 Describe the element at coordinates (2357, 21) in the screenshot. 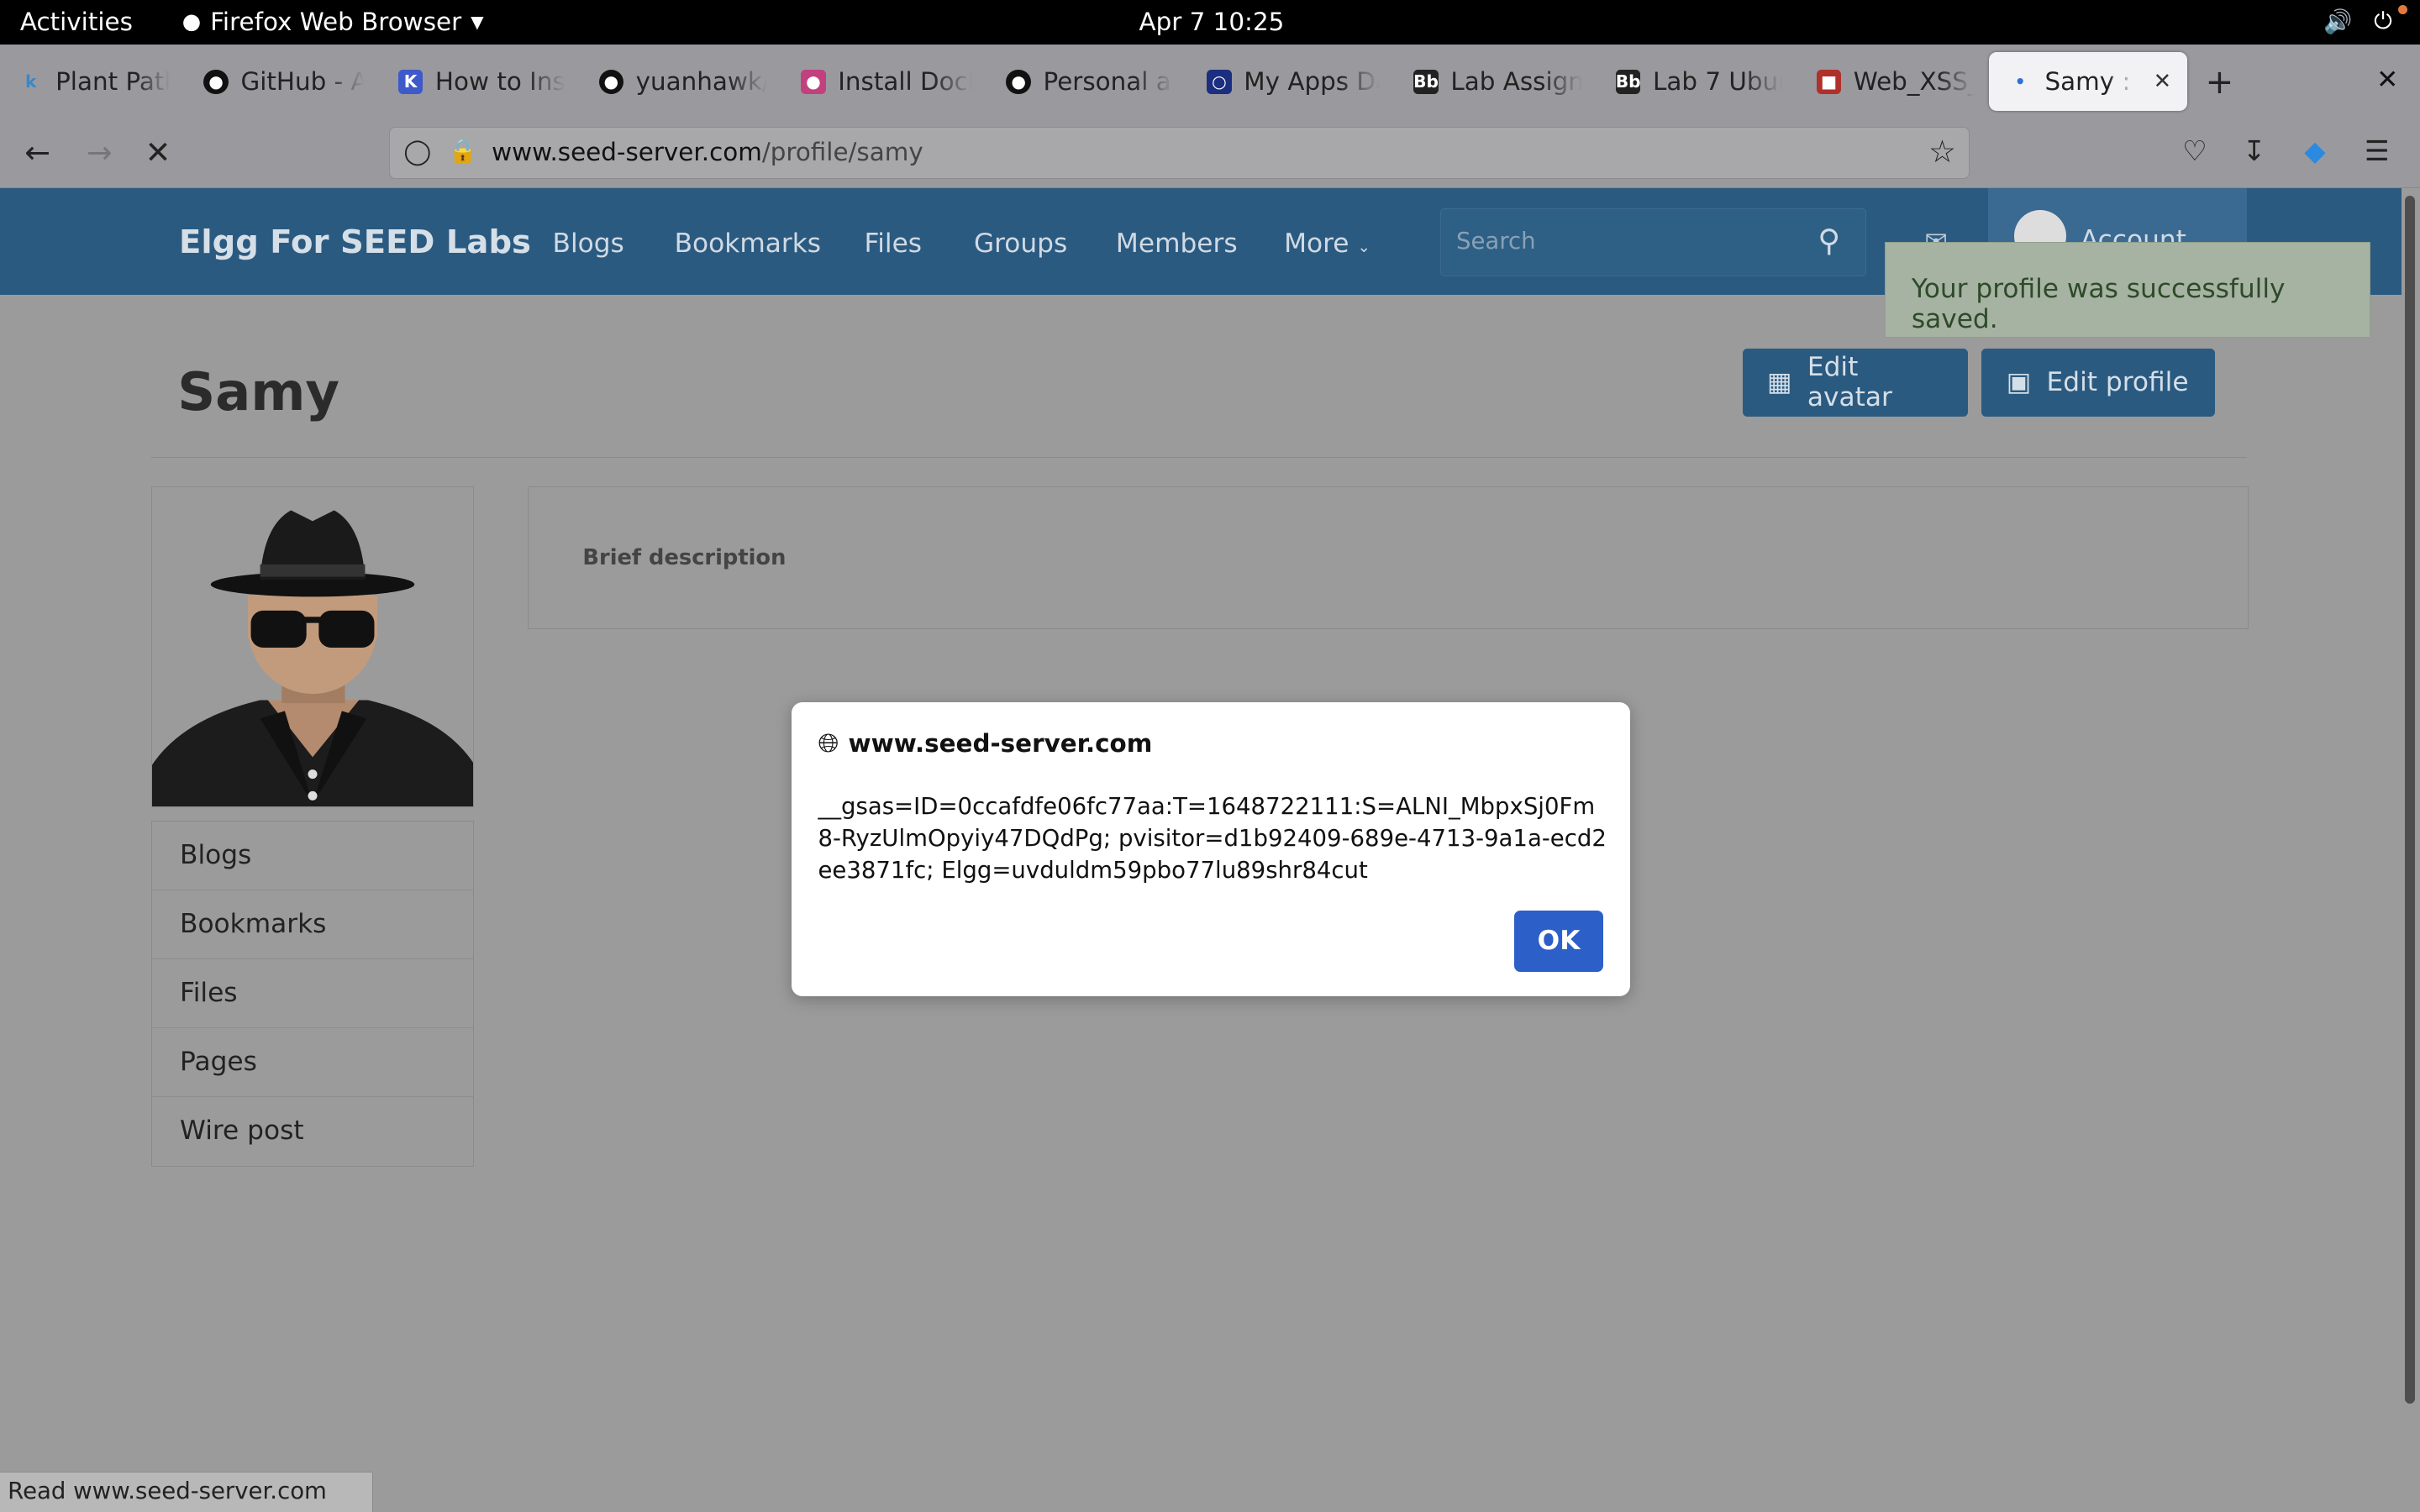

I see `system-tray: 🔊 ⏻` at that location.